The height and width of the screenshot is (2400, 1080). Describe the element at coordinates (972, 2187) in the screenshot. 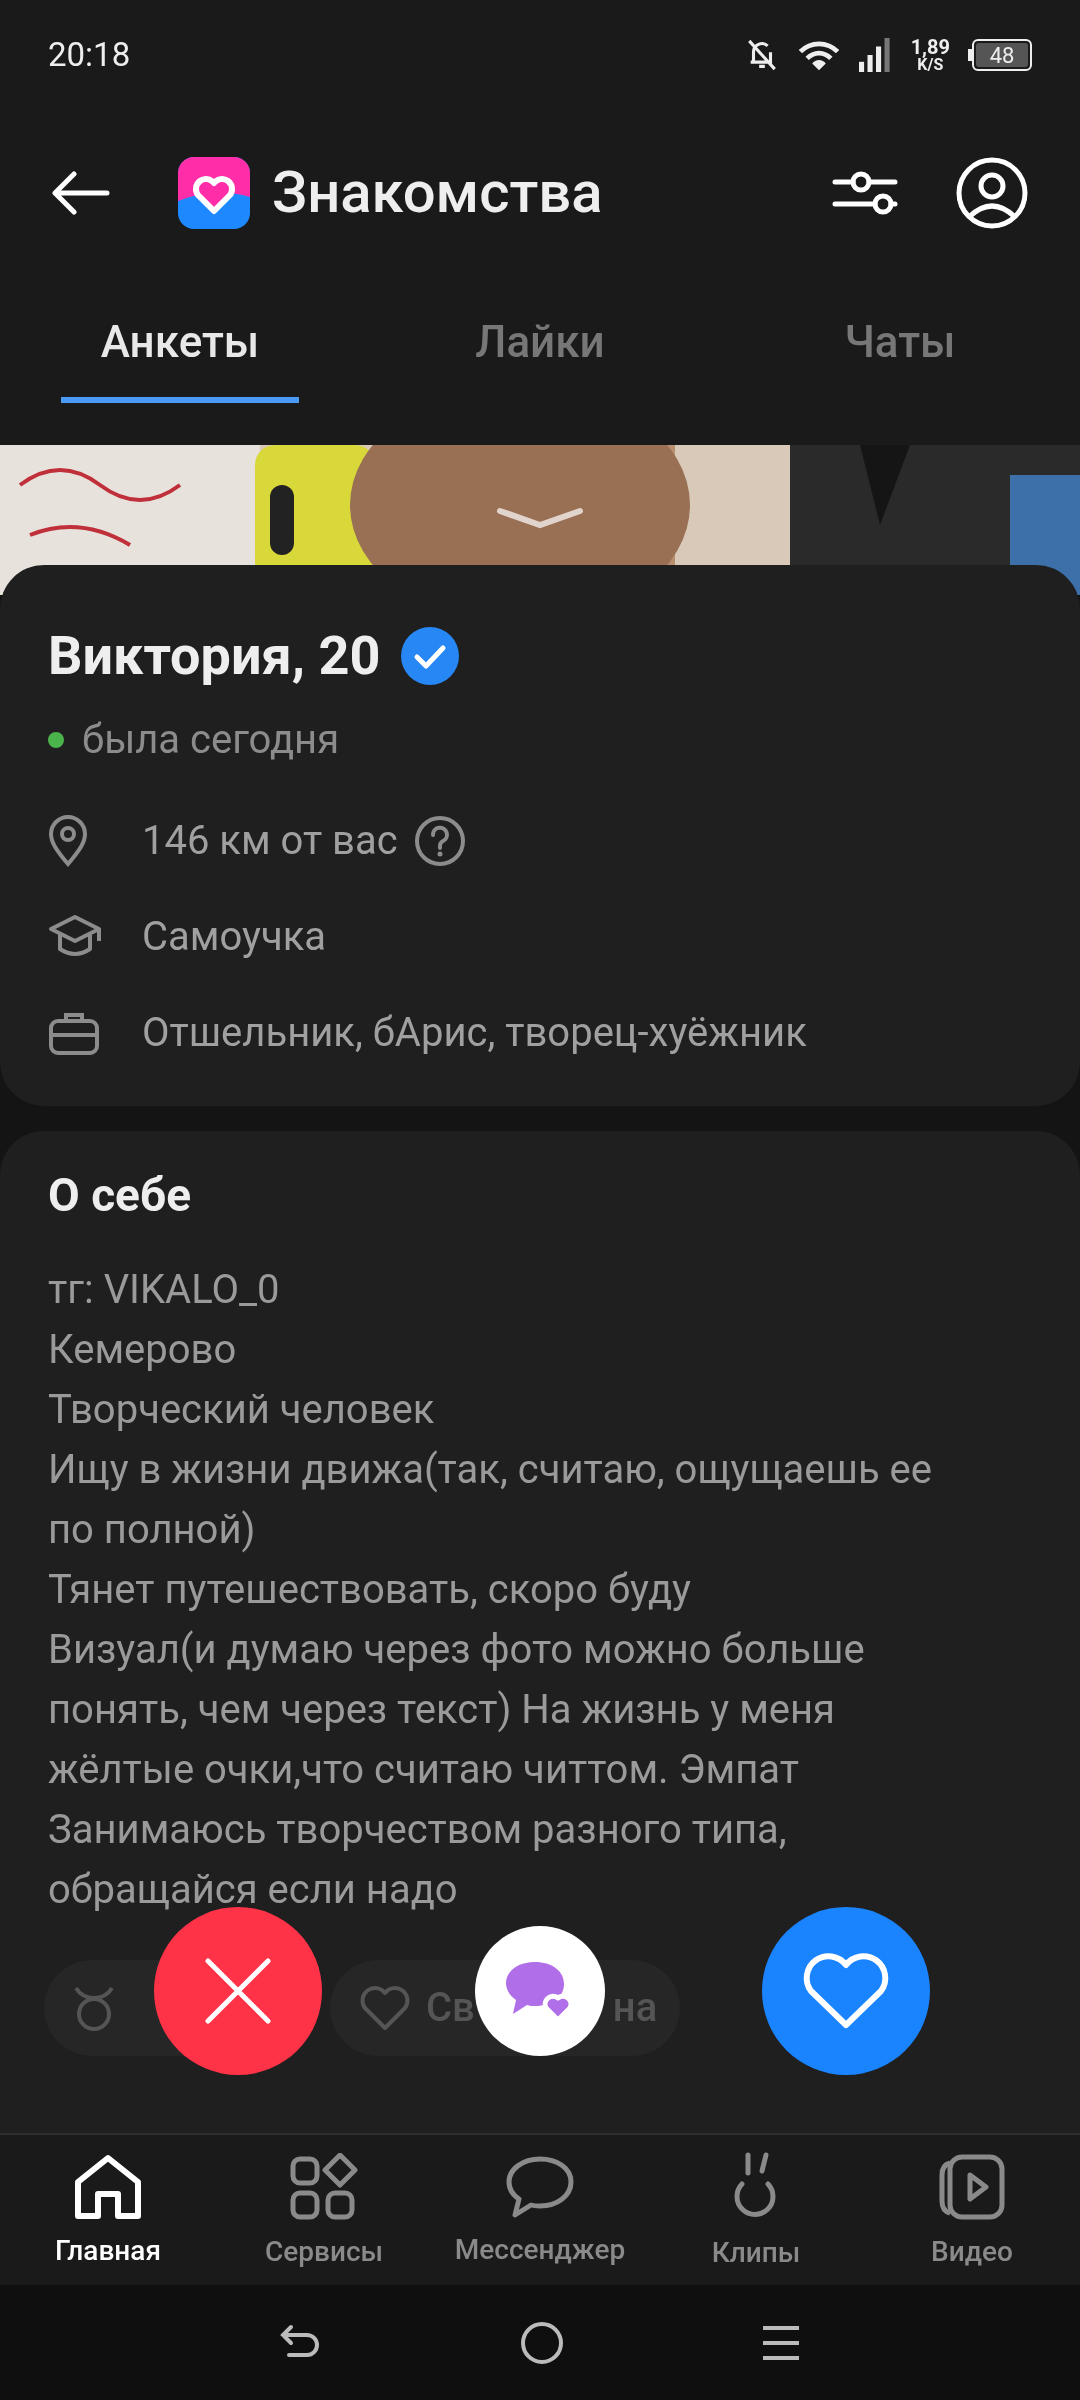

I see `video-icon` at that location.